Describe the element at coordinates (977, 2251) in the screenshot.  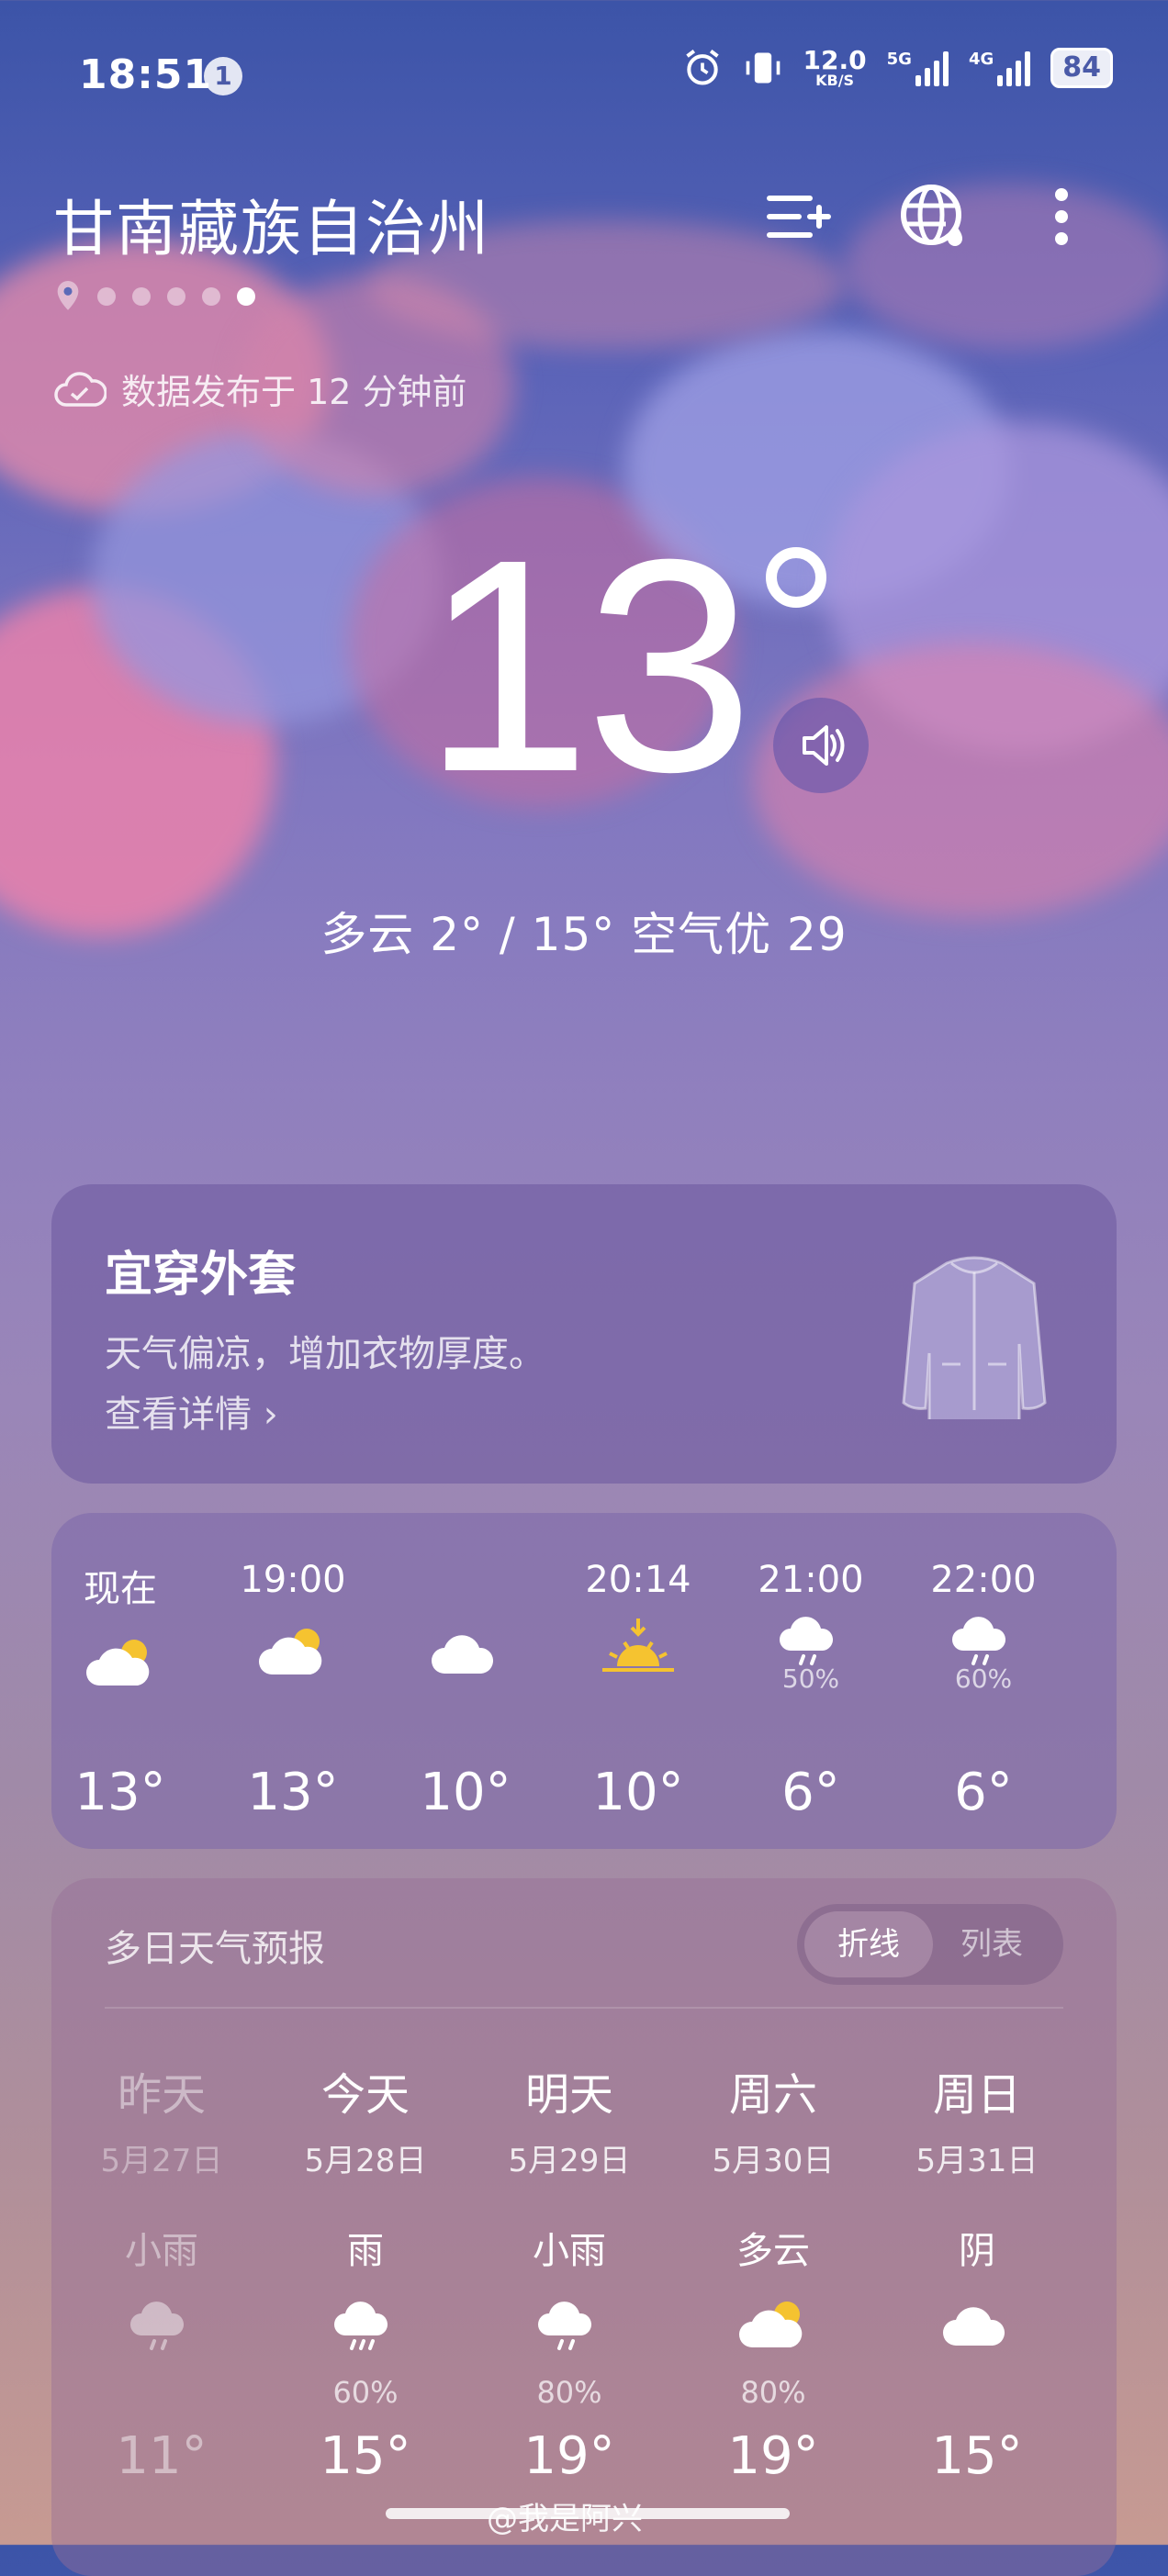
I see `day-condition: 阴` at that location.